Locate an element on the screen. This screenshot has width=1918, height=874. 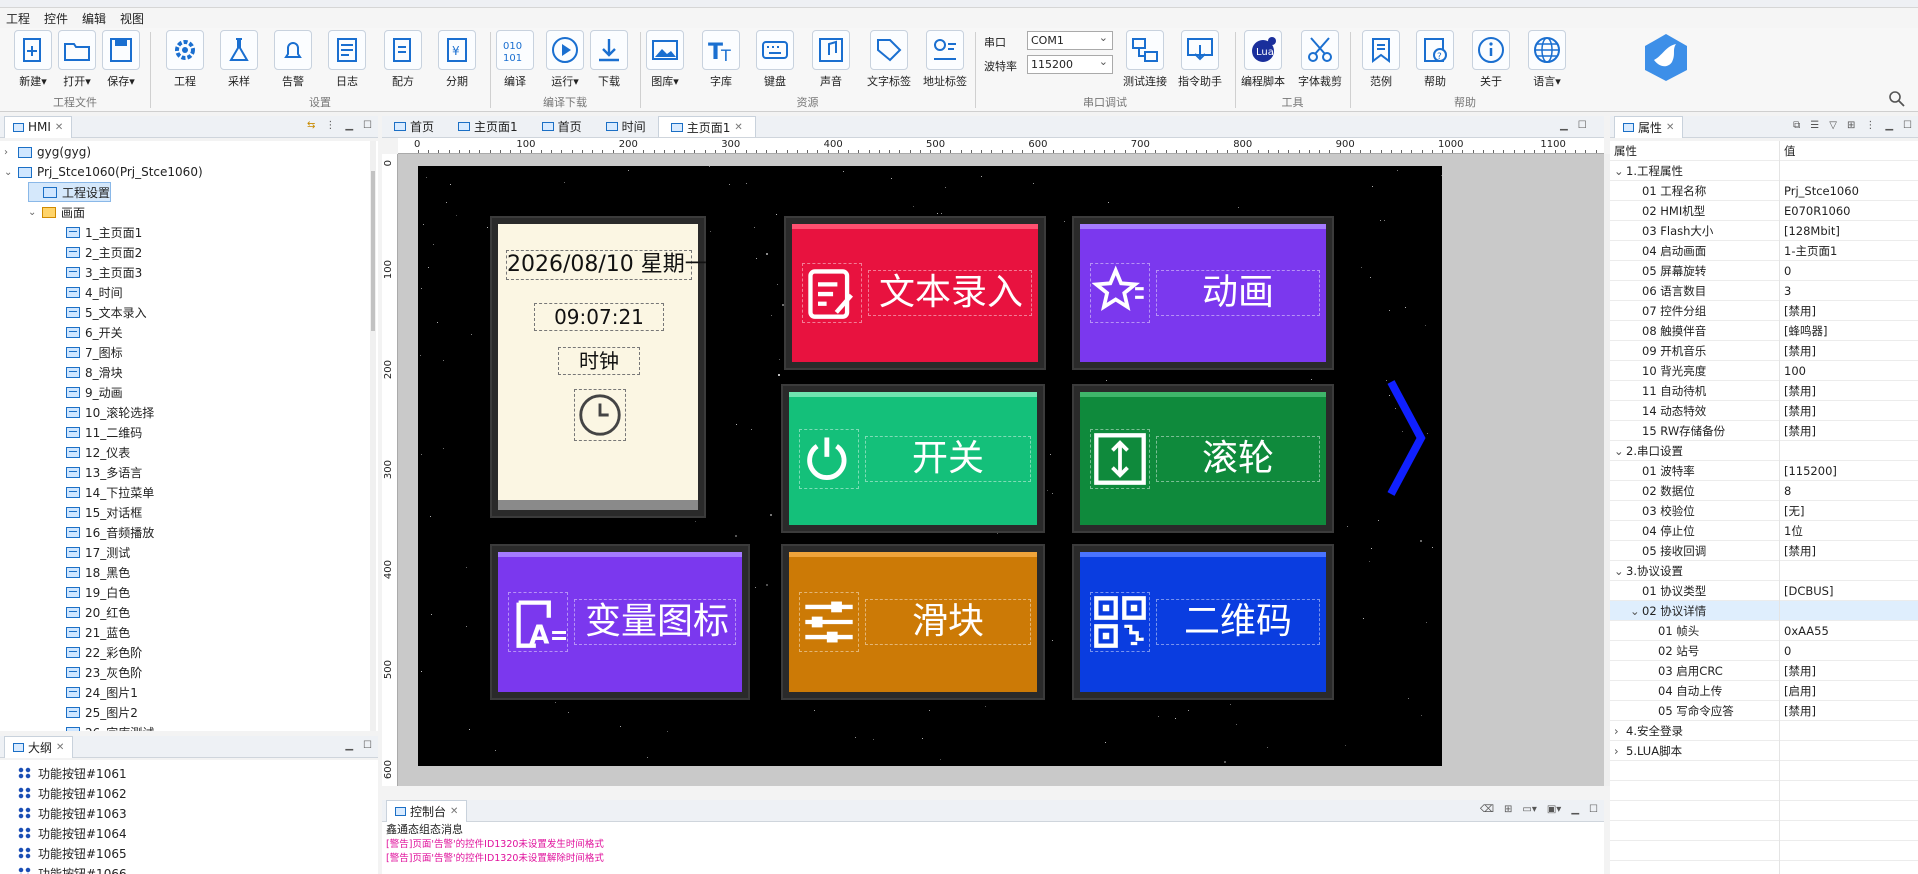
property-value: Prj_Stce1060 is located at coordinates (1819, 191).